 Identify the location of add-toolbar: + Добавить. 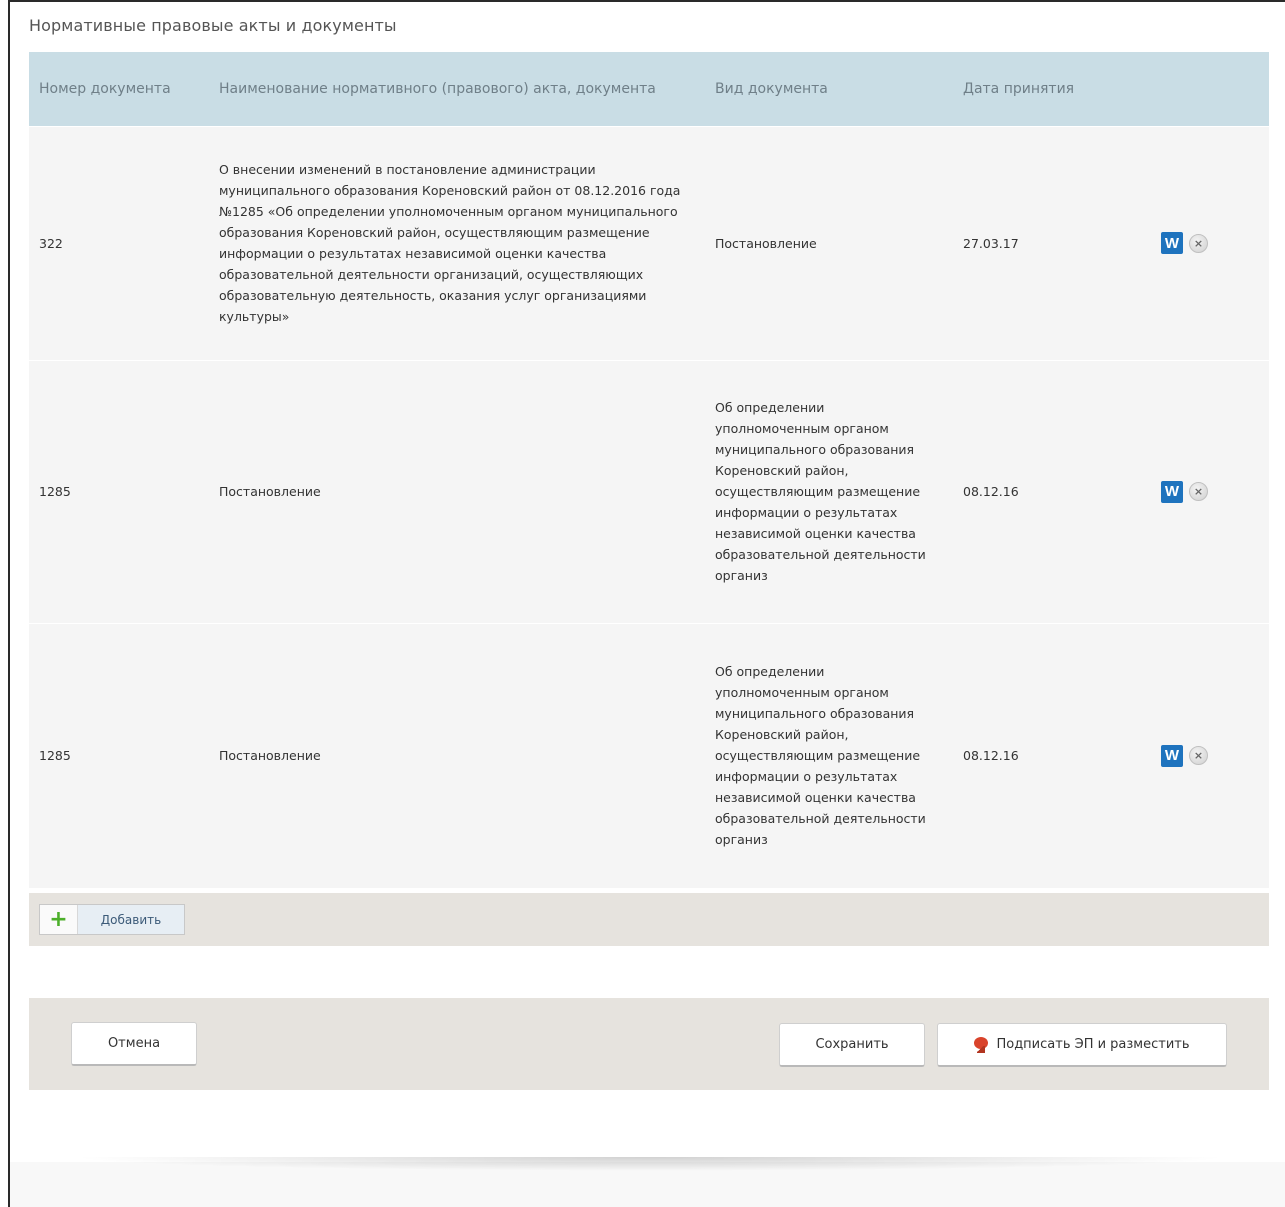
(649, 919).